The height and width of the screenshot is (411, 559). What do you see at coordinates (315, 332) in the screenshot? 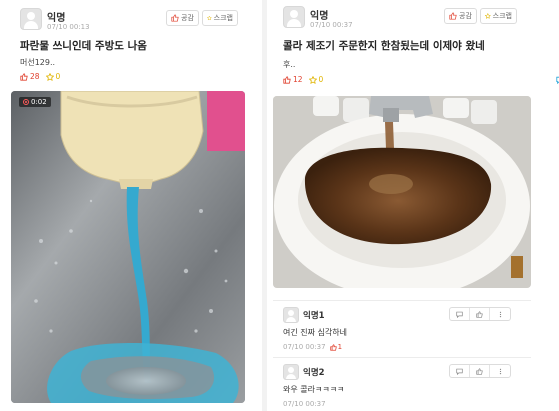
I see `comment-text: 여긴 진짜 심각하네` at bounding box center [315, 332].